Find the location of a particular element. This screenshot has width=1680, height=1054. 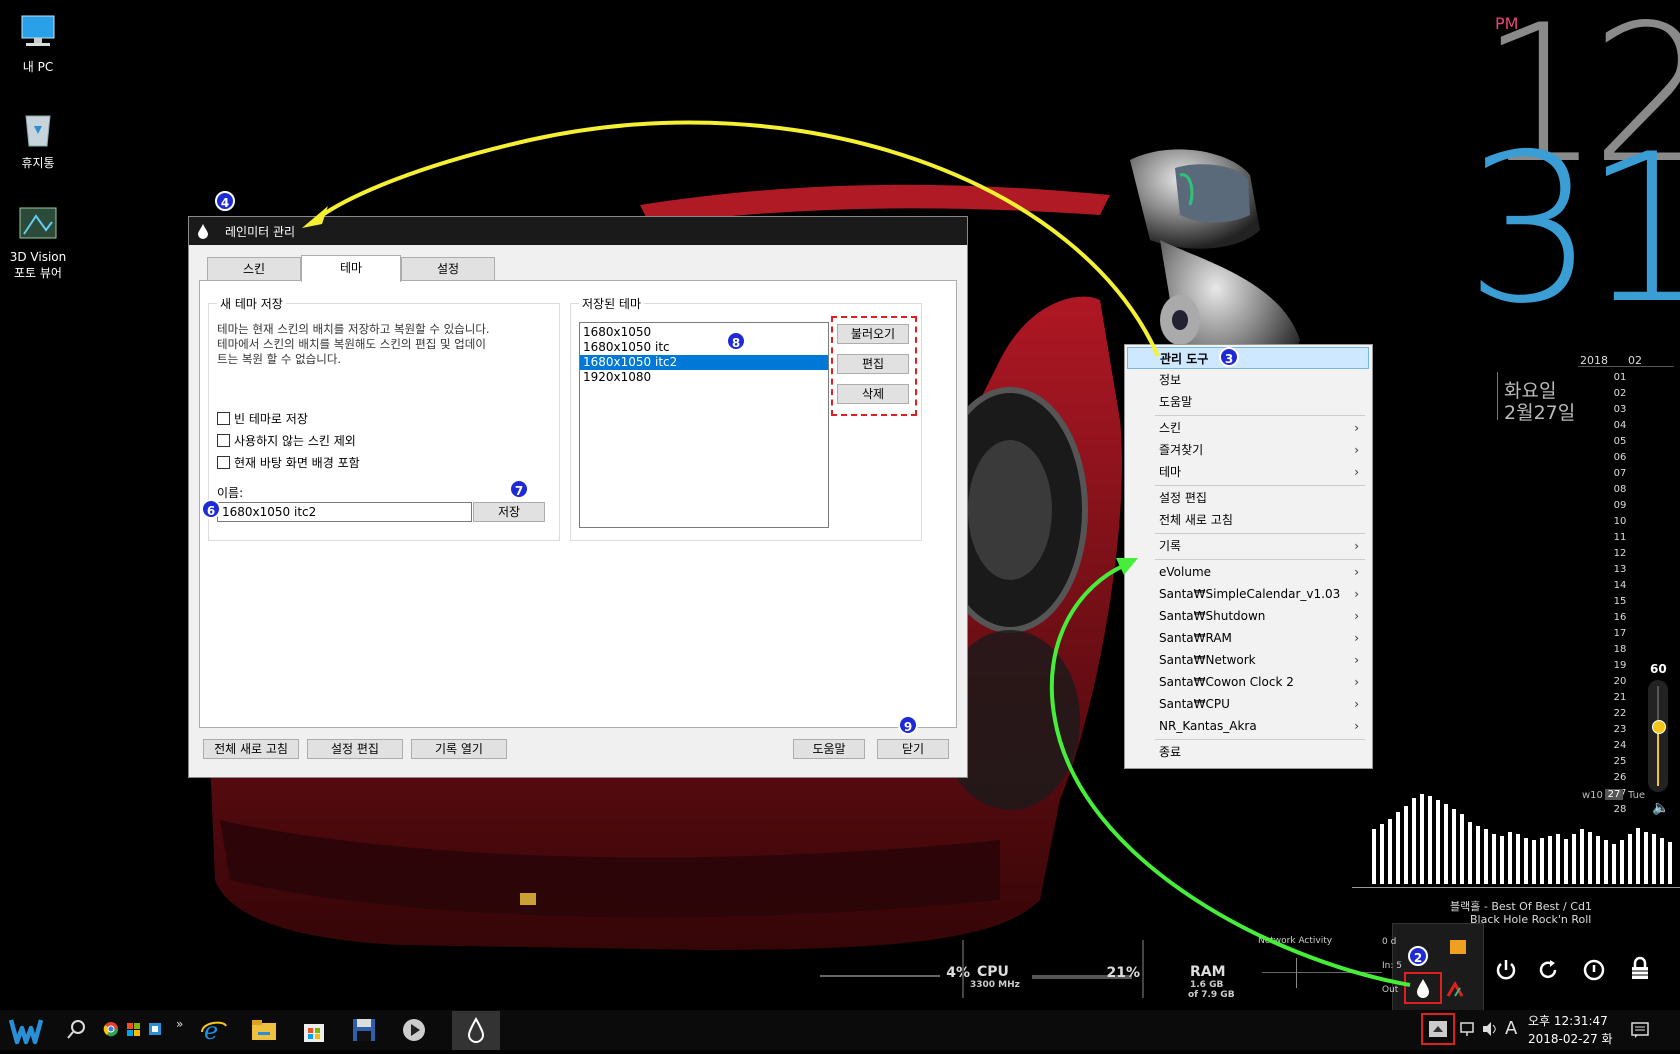

calendar-day: 12 is located at coordinates (1620, 553).